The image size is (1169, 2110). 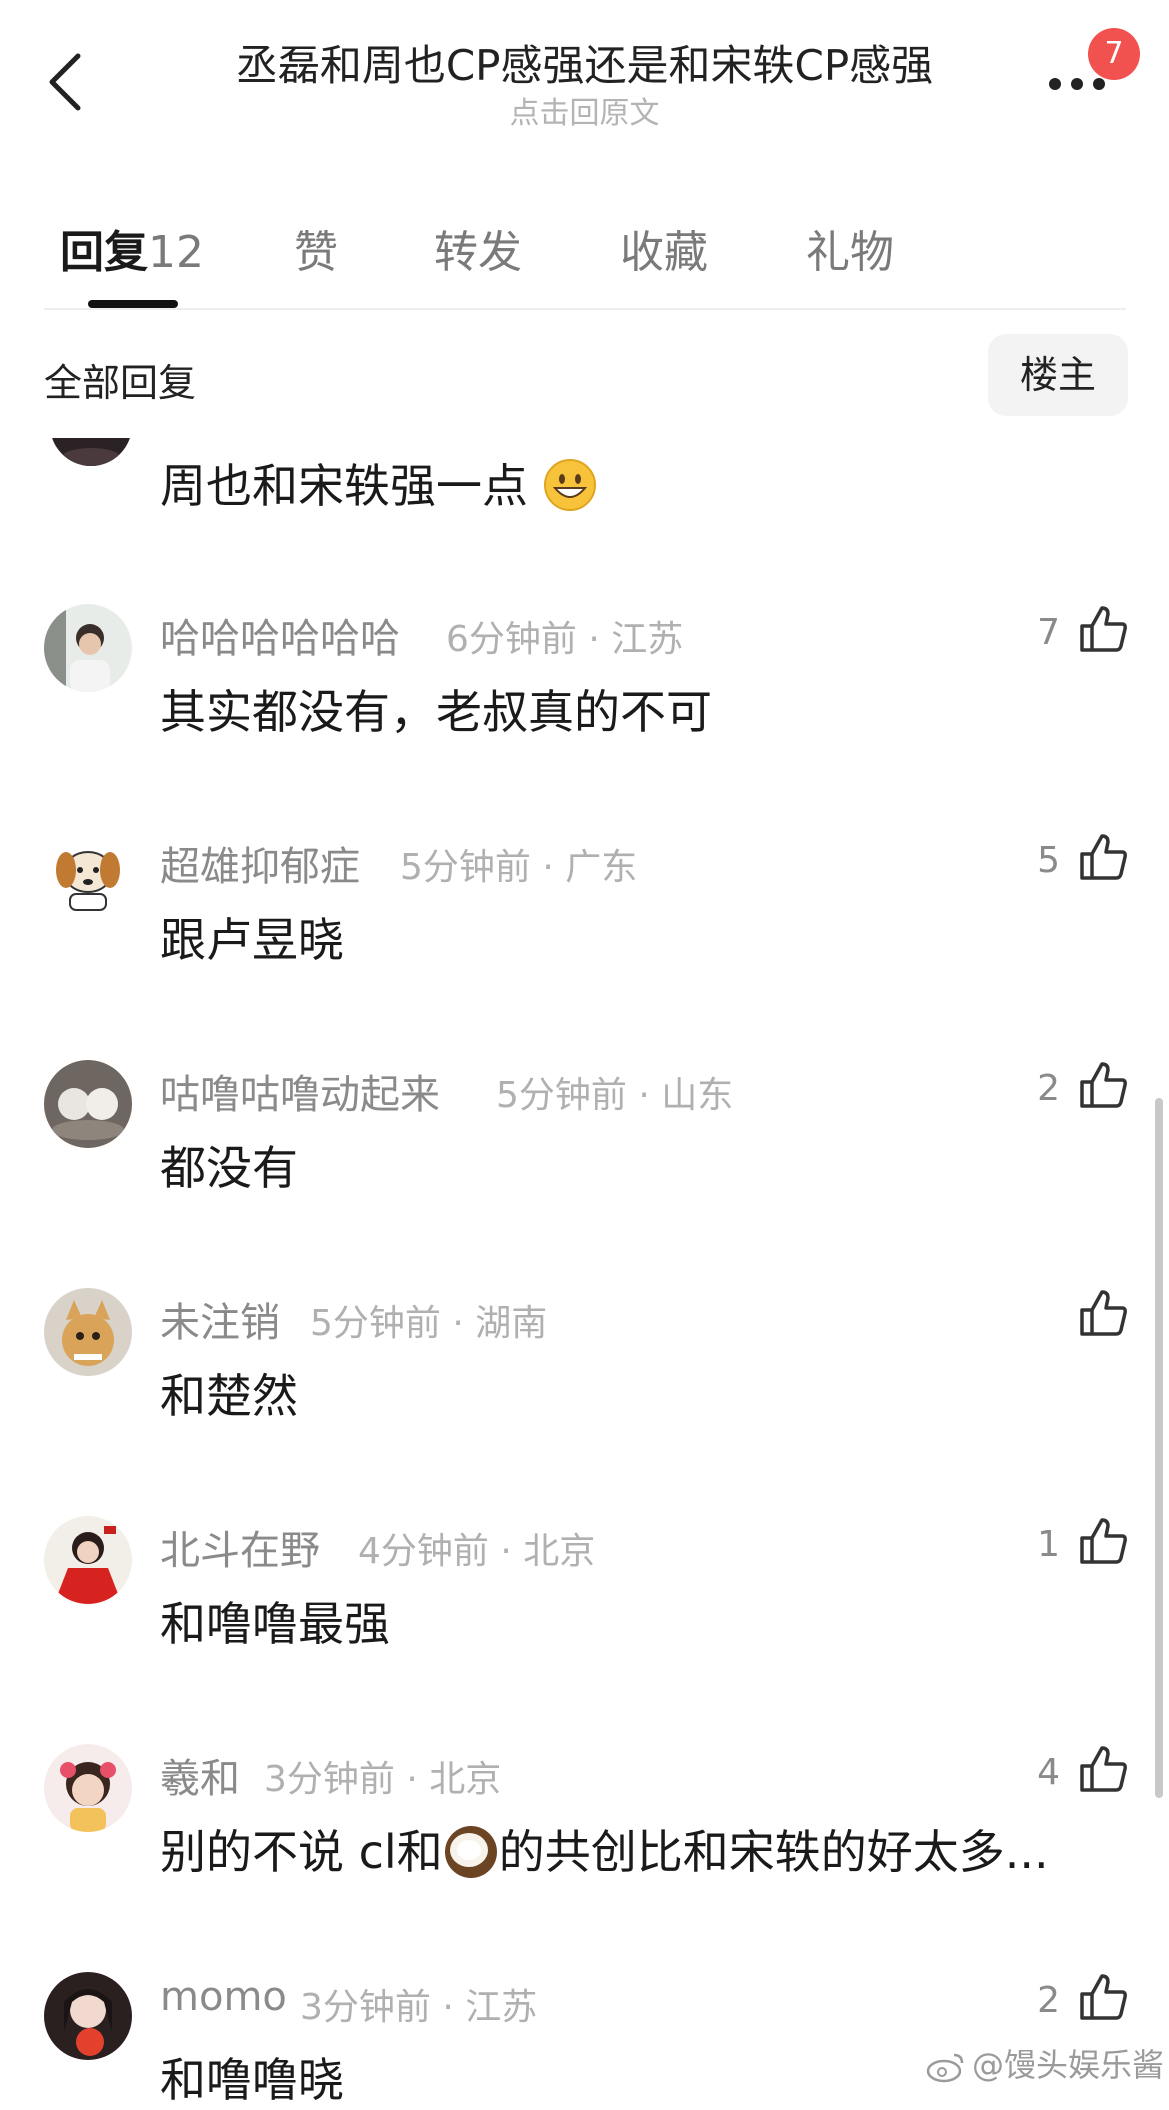 What do you see at coordinates (280, 635) in the screenshot?
I see `comment-username: 哈哈哈哈哈哈` at bounding box center [280, 635].